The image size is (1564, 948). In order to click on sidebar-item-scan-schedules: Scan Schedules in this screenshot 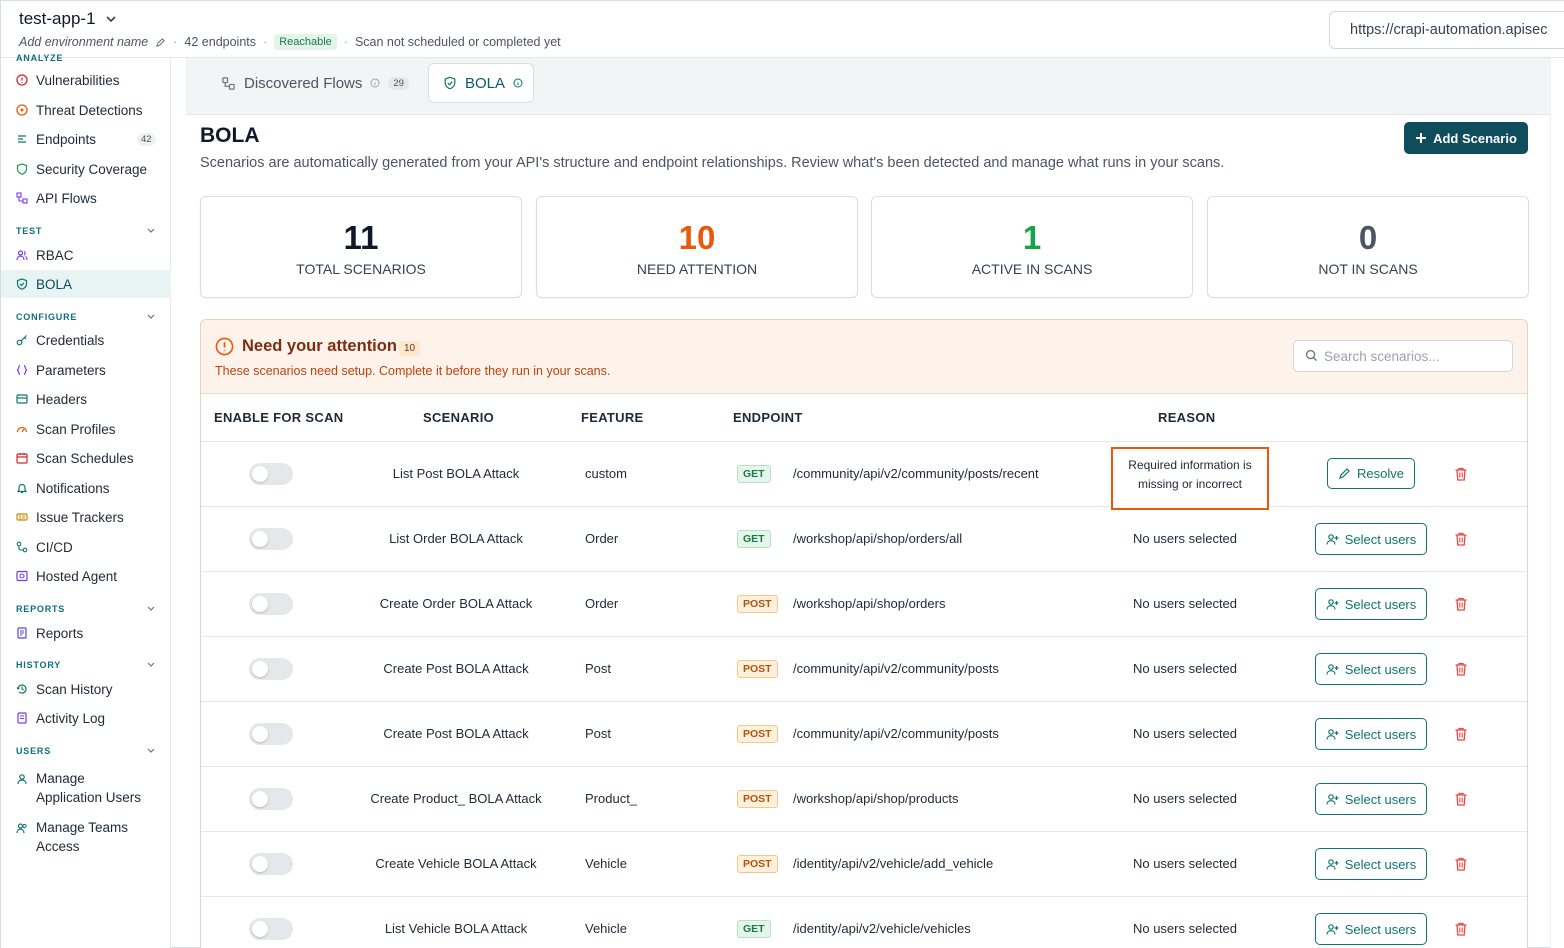, I will do `click(86, 458)`.